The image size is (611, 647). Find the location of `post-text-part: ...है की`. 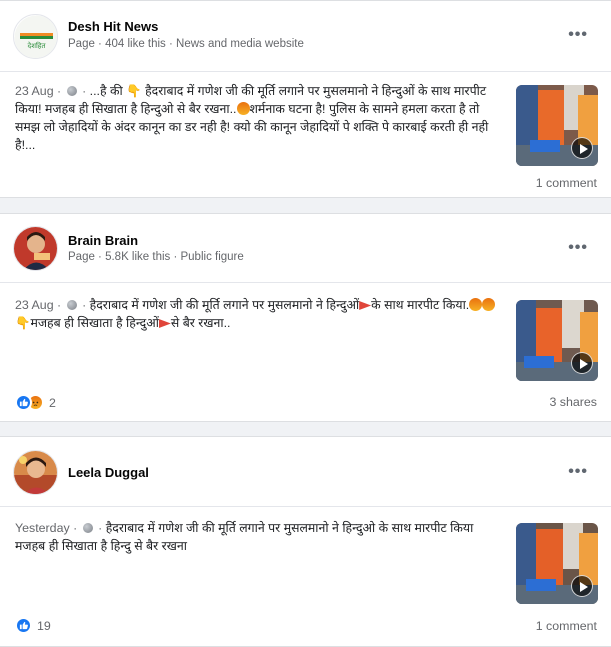

post-text-part: ...है की is located at coordinates (108, 91).